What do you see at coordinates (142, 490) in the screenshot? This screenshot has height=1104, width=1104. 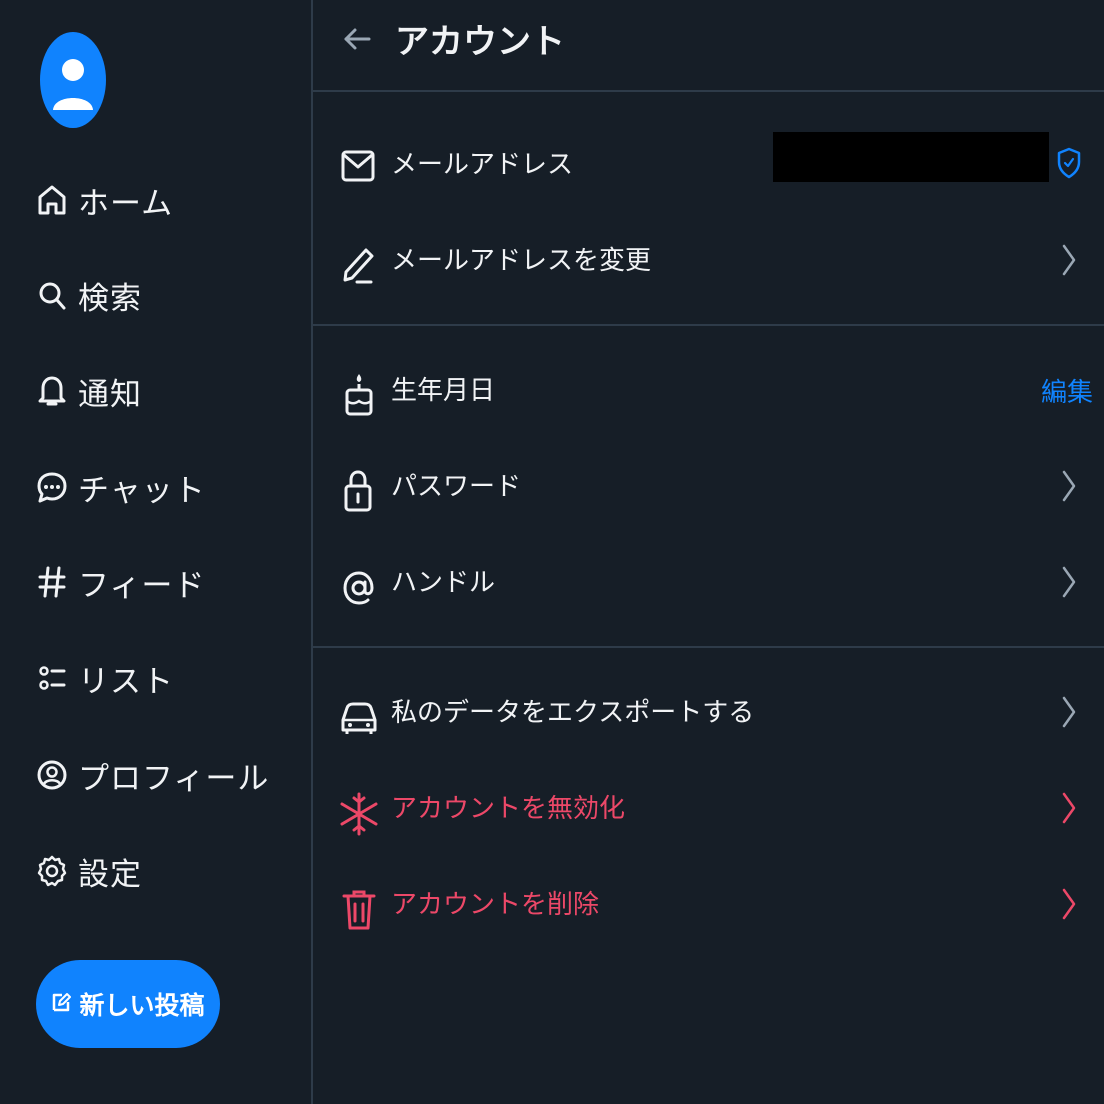 I see `sidebar-item-label: チャット` at bounding box center [142, 490].